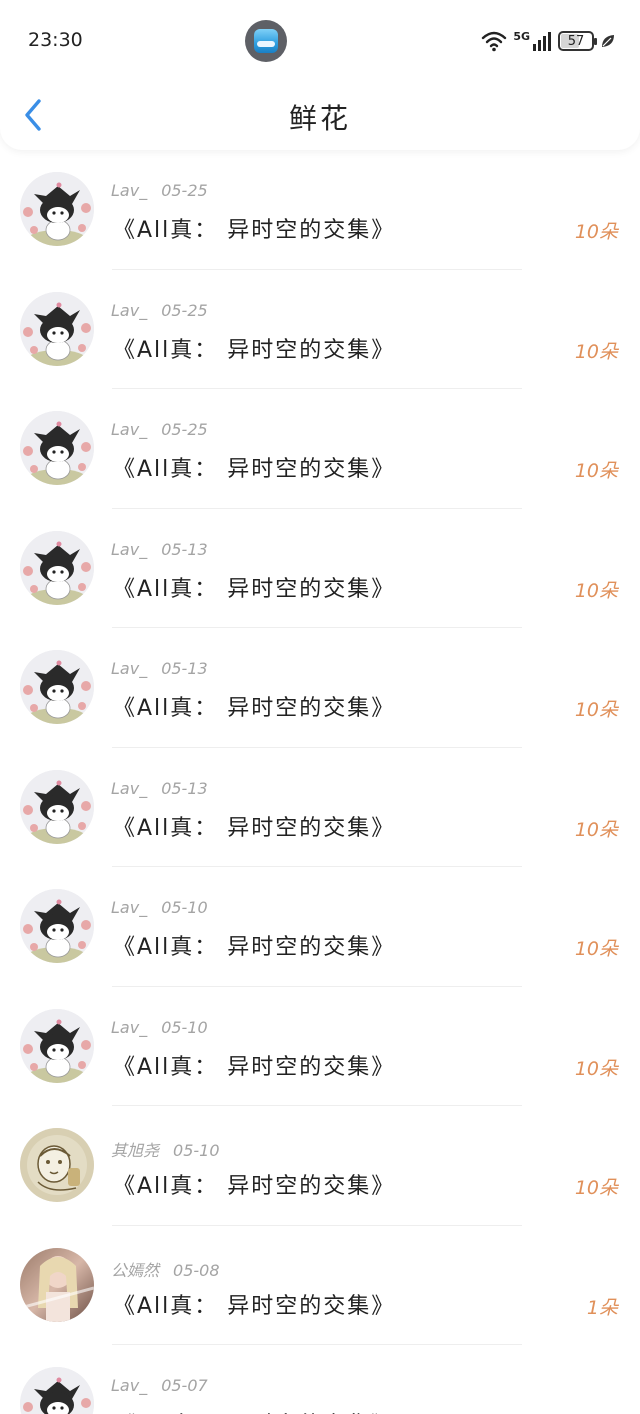 The image size is (640, 1414). Describe the element at coordinates (320, 1285) in the screenshot. I see `flower-record-row: 公嫣然 05-08 《All真： 异时空的交集》 1朵` at that location.